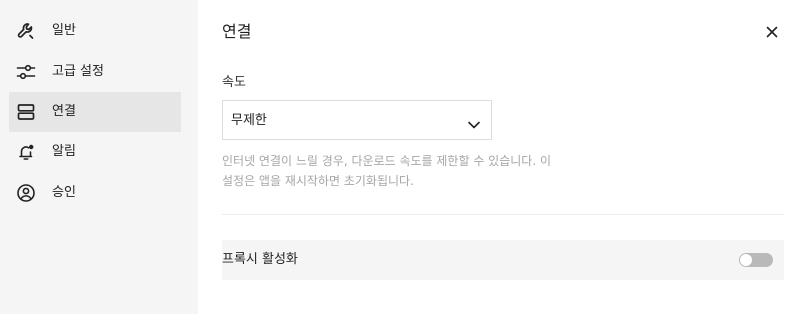 The image size is (800, 314). I want to click on sidebar-item-label: 알림, so click(64, 151).